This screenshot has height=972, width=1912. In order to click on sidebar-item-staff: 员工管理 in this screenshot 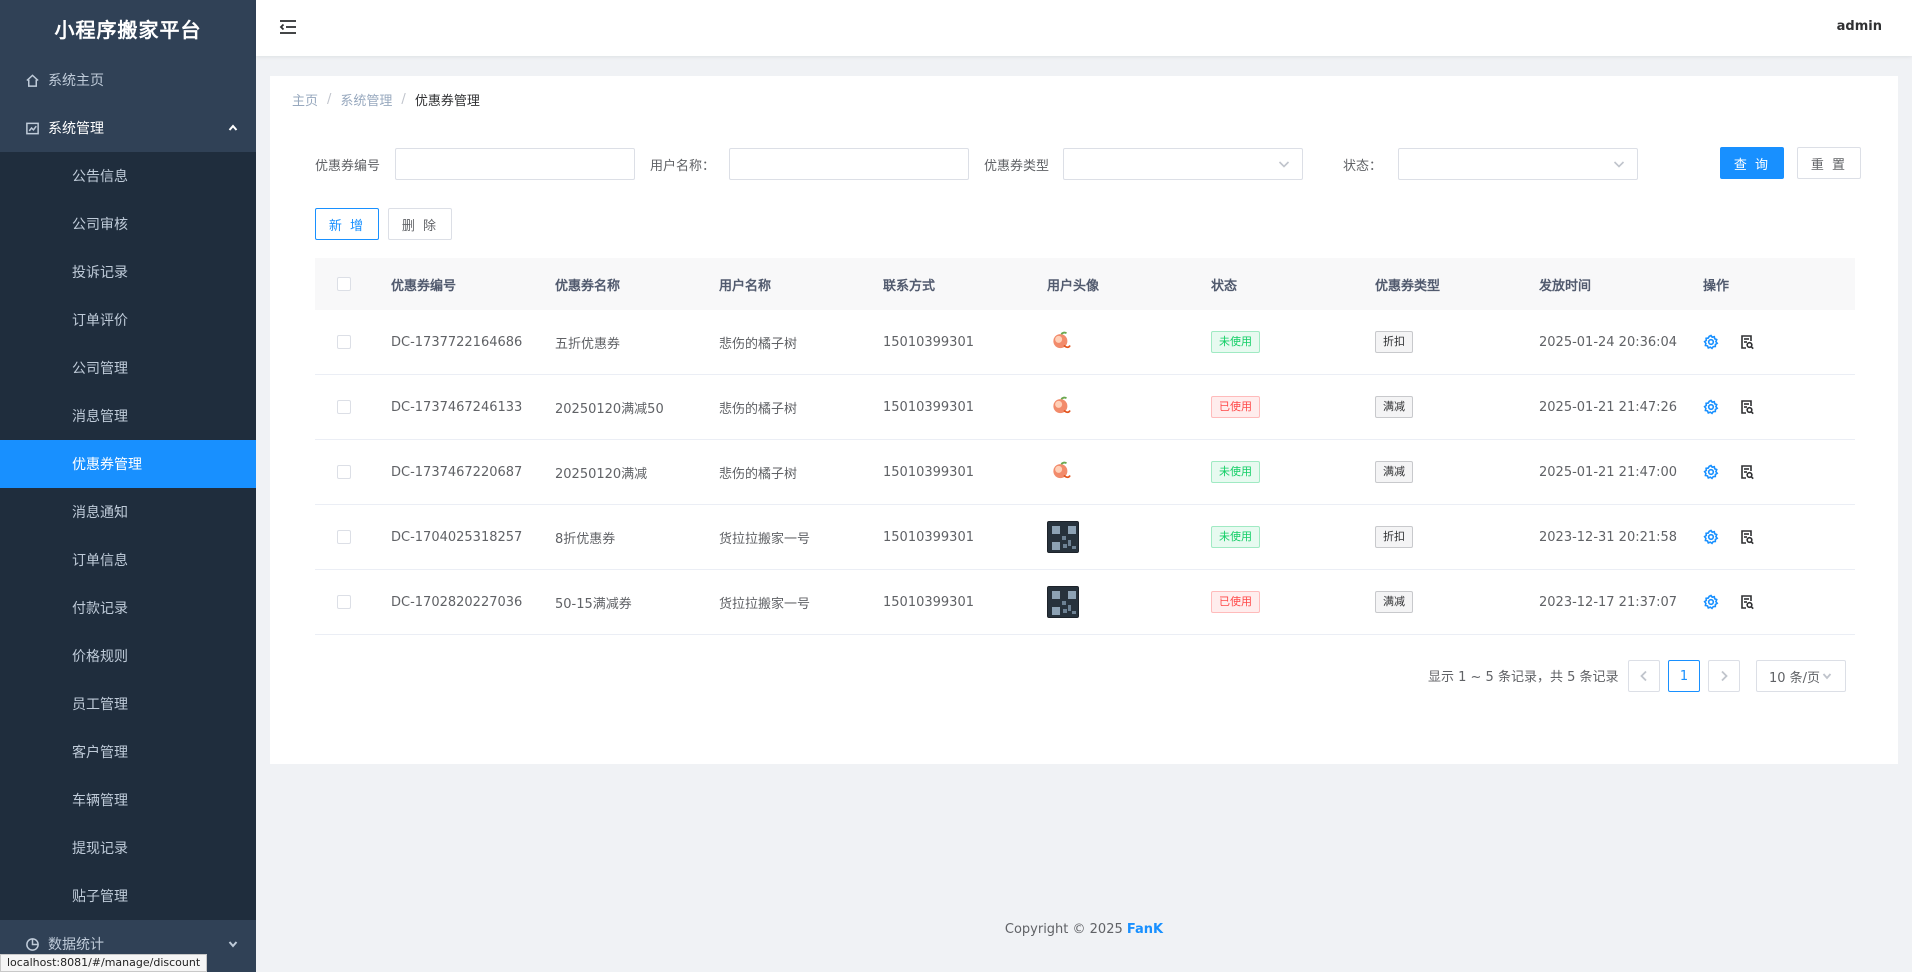, I will do `click(128, 704)`.